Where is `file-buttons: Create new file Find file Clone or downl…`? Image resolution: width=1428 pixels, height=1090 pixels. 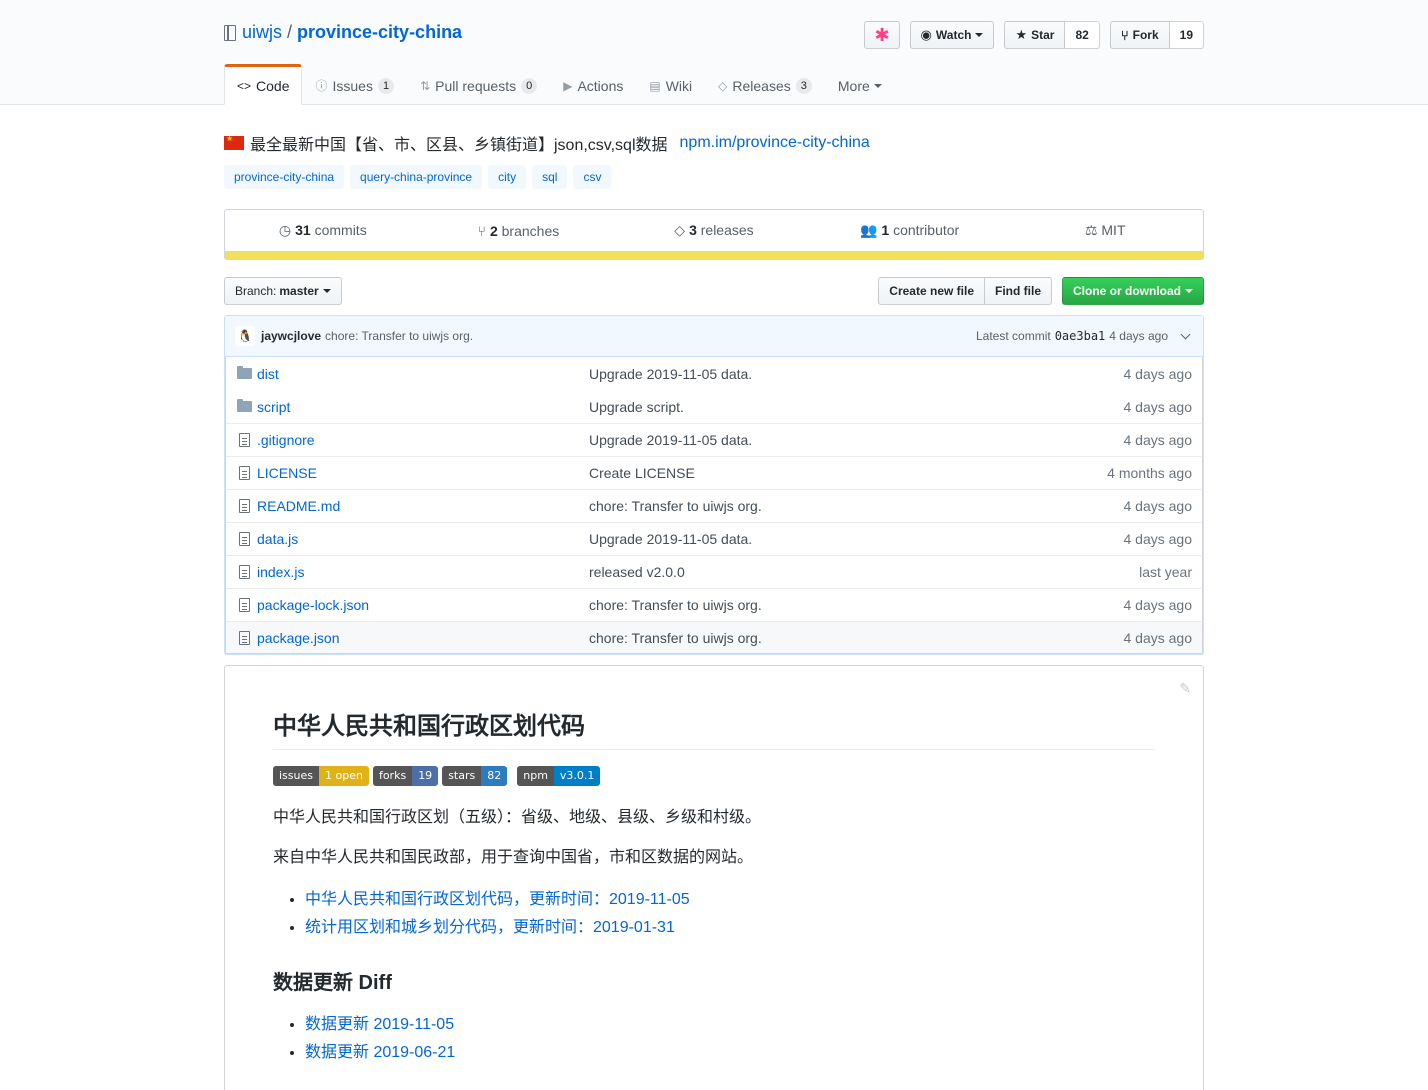
file-buttons: Create new file Find file Clone or downl… is located at coordinates (1041, 291).